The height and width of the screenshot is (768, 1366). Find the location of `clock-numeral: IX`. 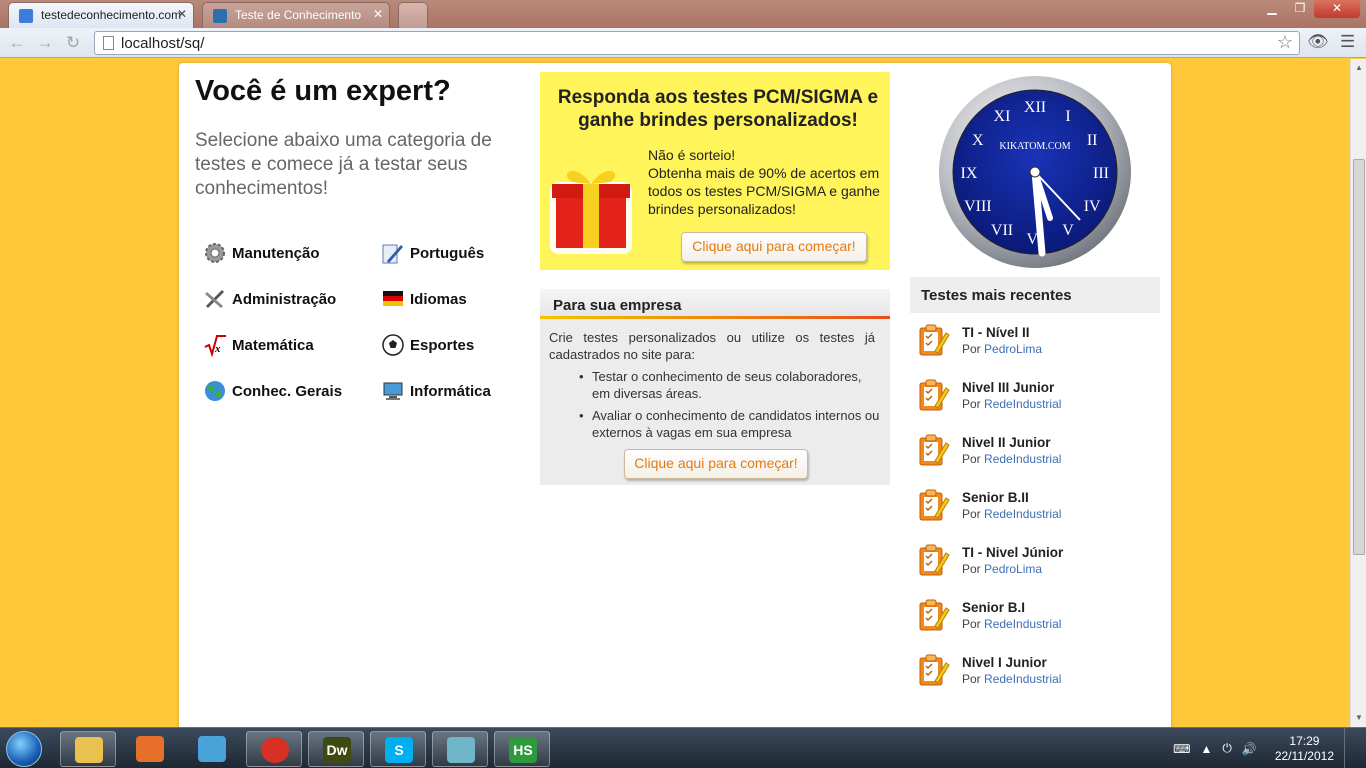

clock-numeral: IX is located at coordinates (969, 173).